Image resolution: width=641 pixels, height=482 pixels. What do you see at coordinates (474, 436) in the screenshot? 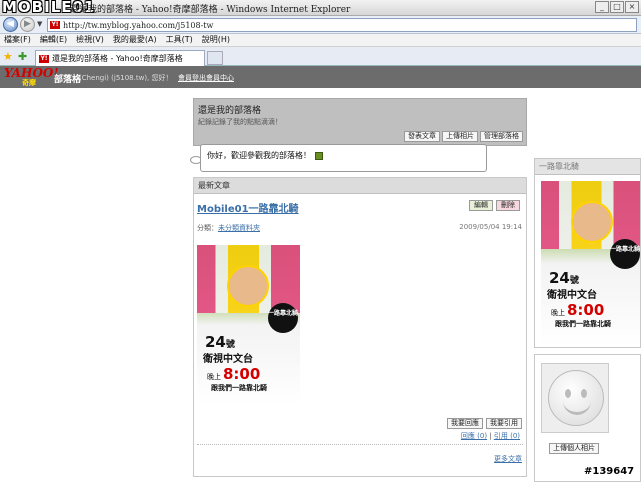
I see `reply-count-link: 回應 (0)` at bounding box center [474, 436].